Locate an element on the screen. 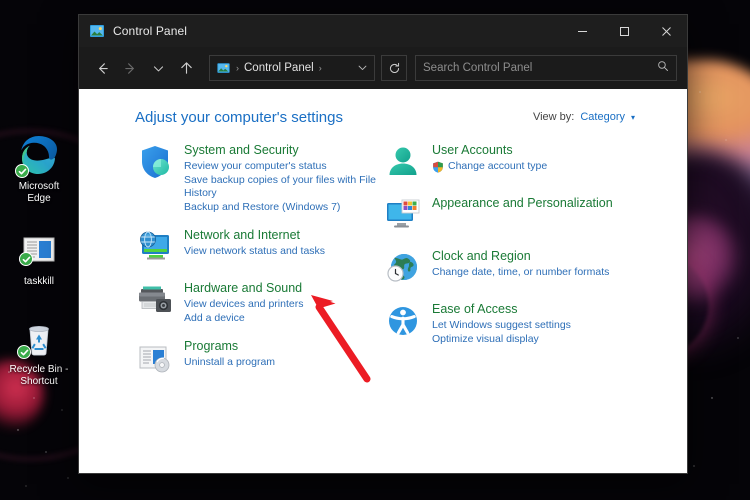 The image size is (750, 500). window-title: Control Panel is located at coordinates (150, 31).